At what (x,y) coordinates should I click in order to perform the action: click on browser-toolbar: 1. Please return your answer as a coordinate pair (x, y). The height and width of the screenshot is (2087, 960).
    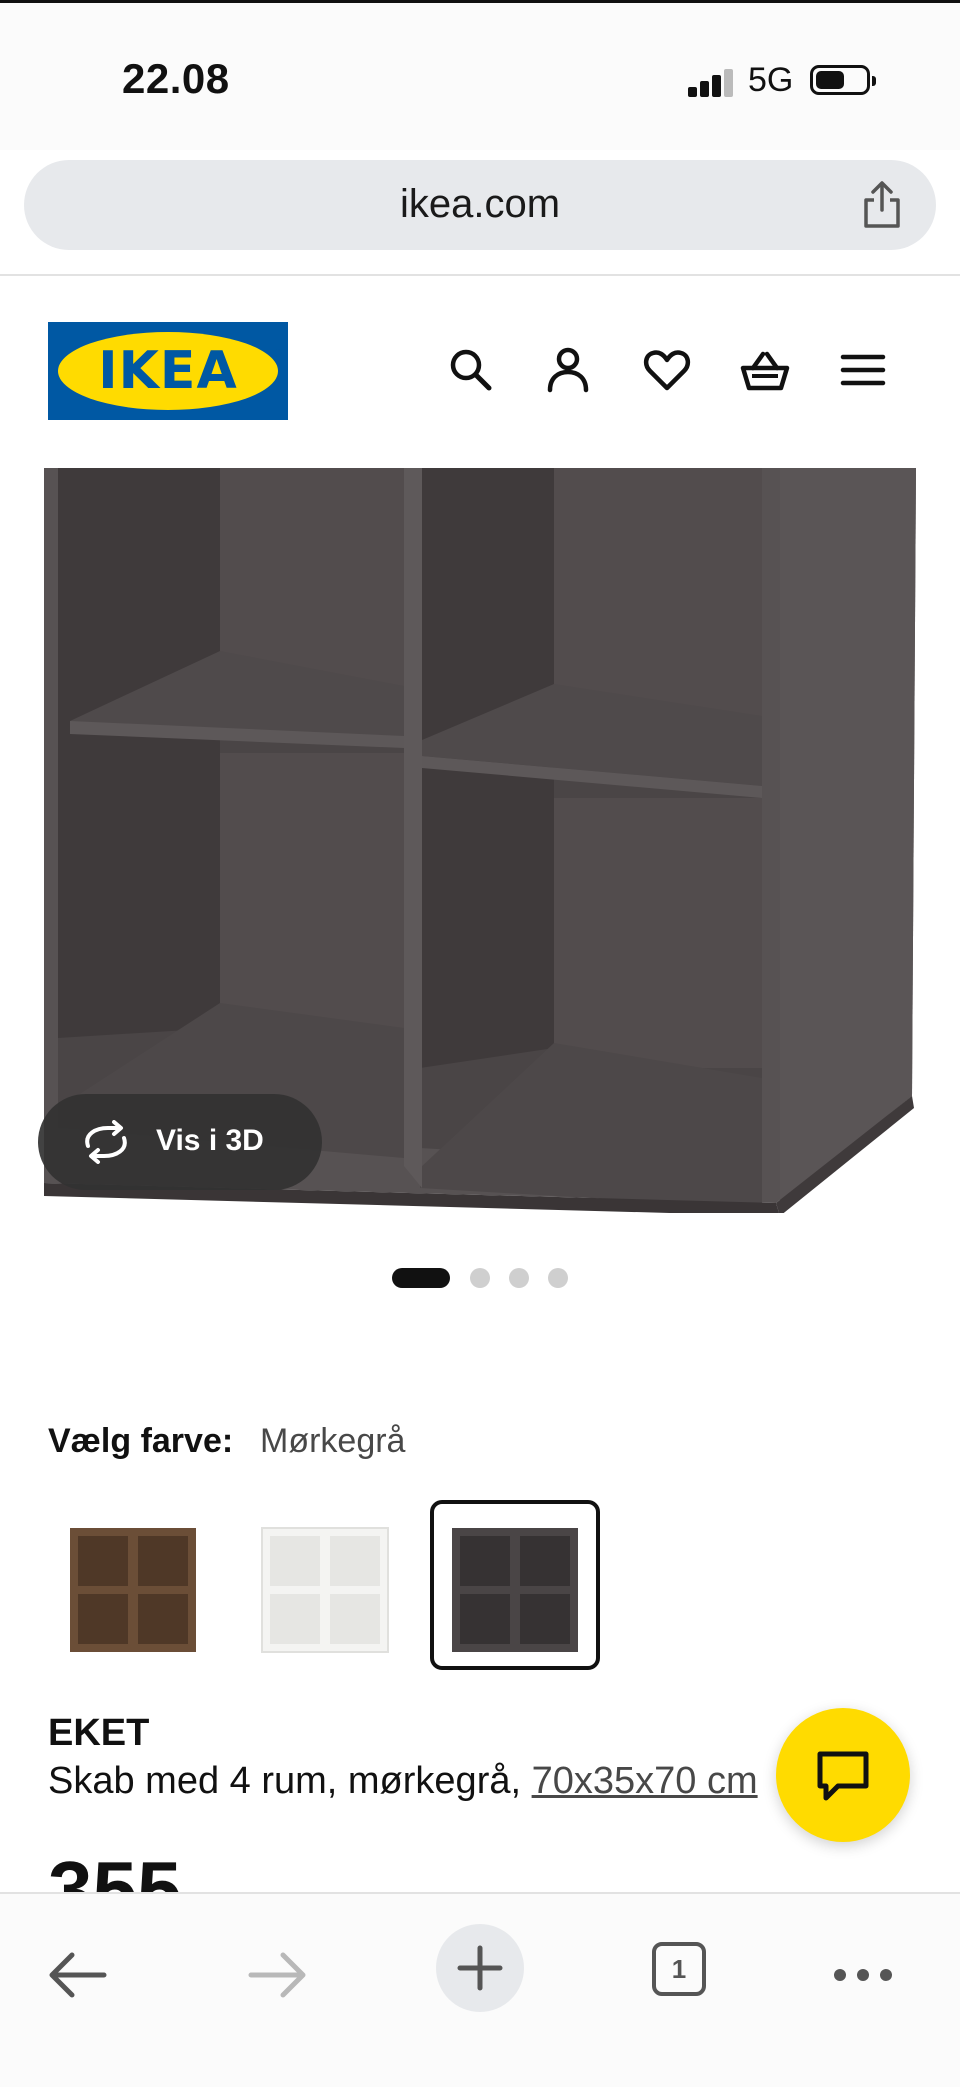
    Looking at the image, I should click on (480, 1989).